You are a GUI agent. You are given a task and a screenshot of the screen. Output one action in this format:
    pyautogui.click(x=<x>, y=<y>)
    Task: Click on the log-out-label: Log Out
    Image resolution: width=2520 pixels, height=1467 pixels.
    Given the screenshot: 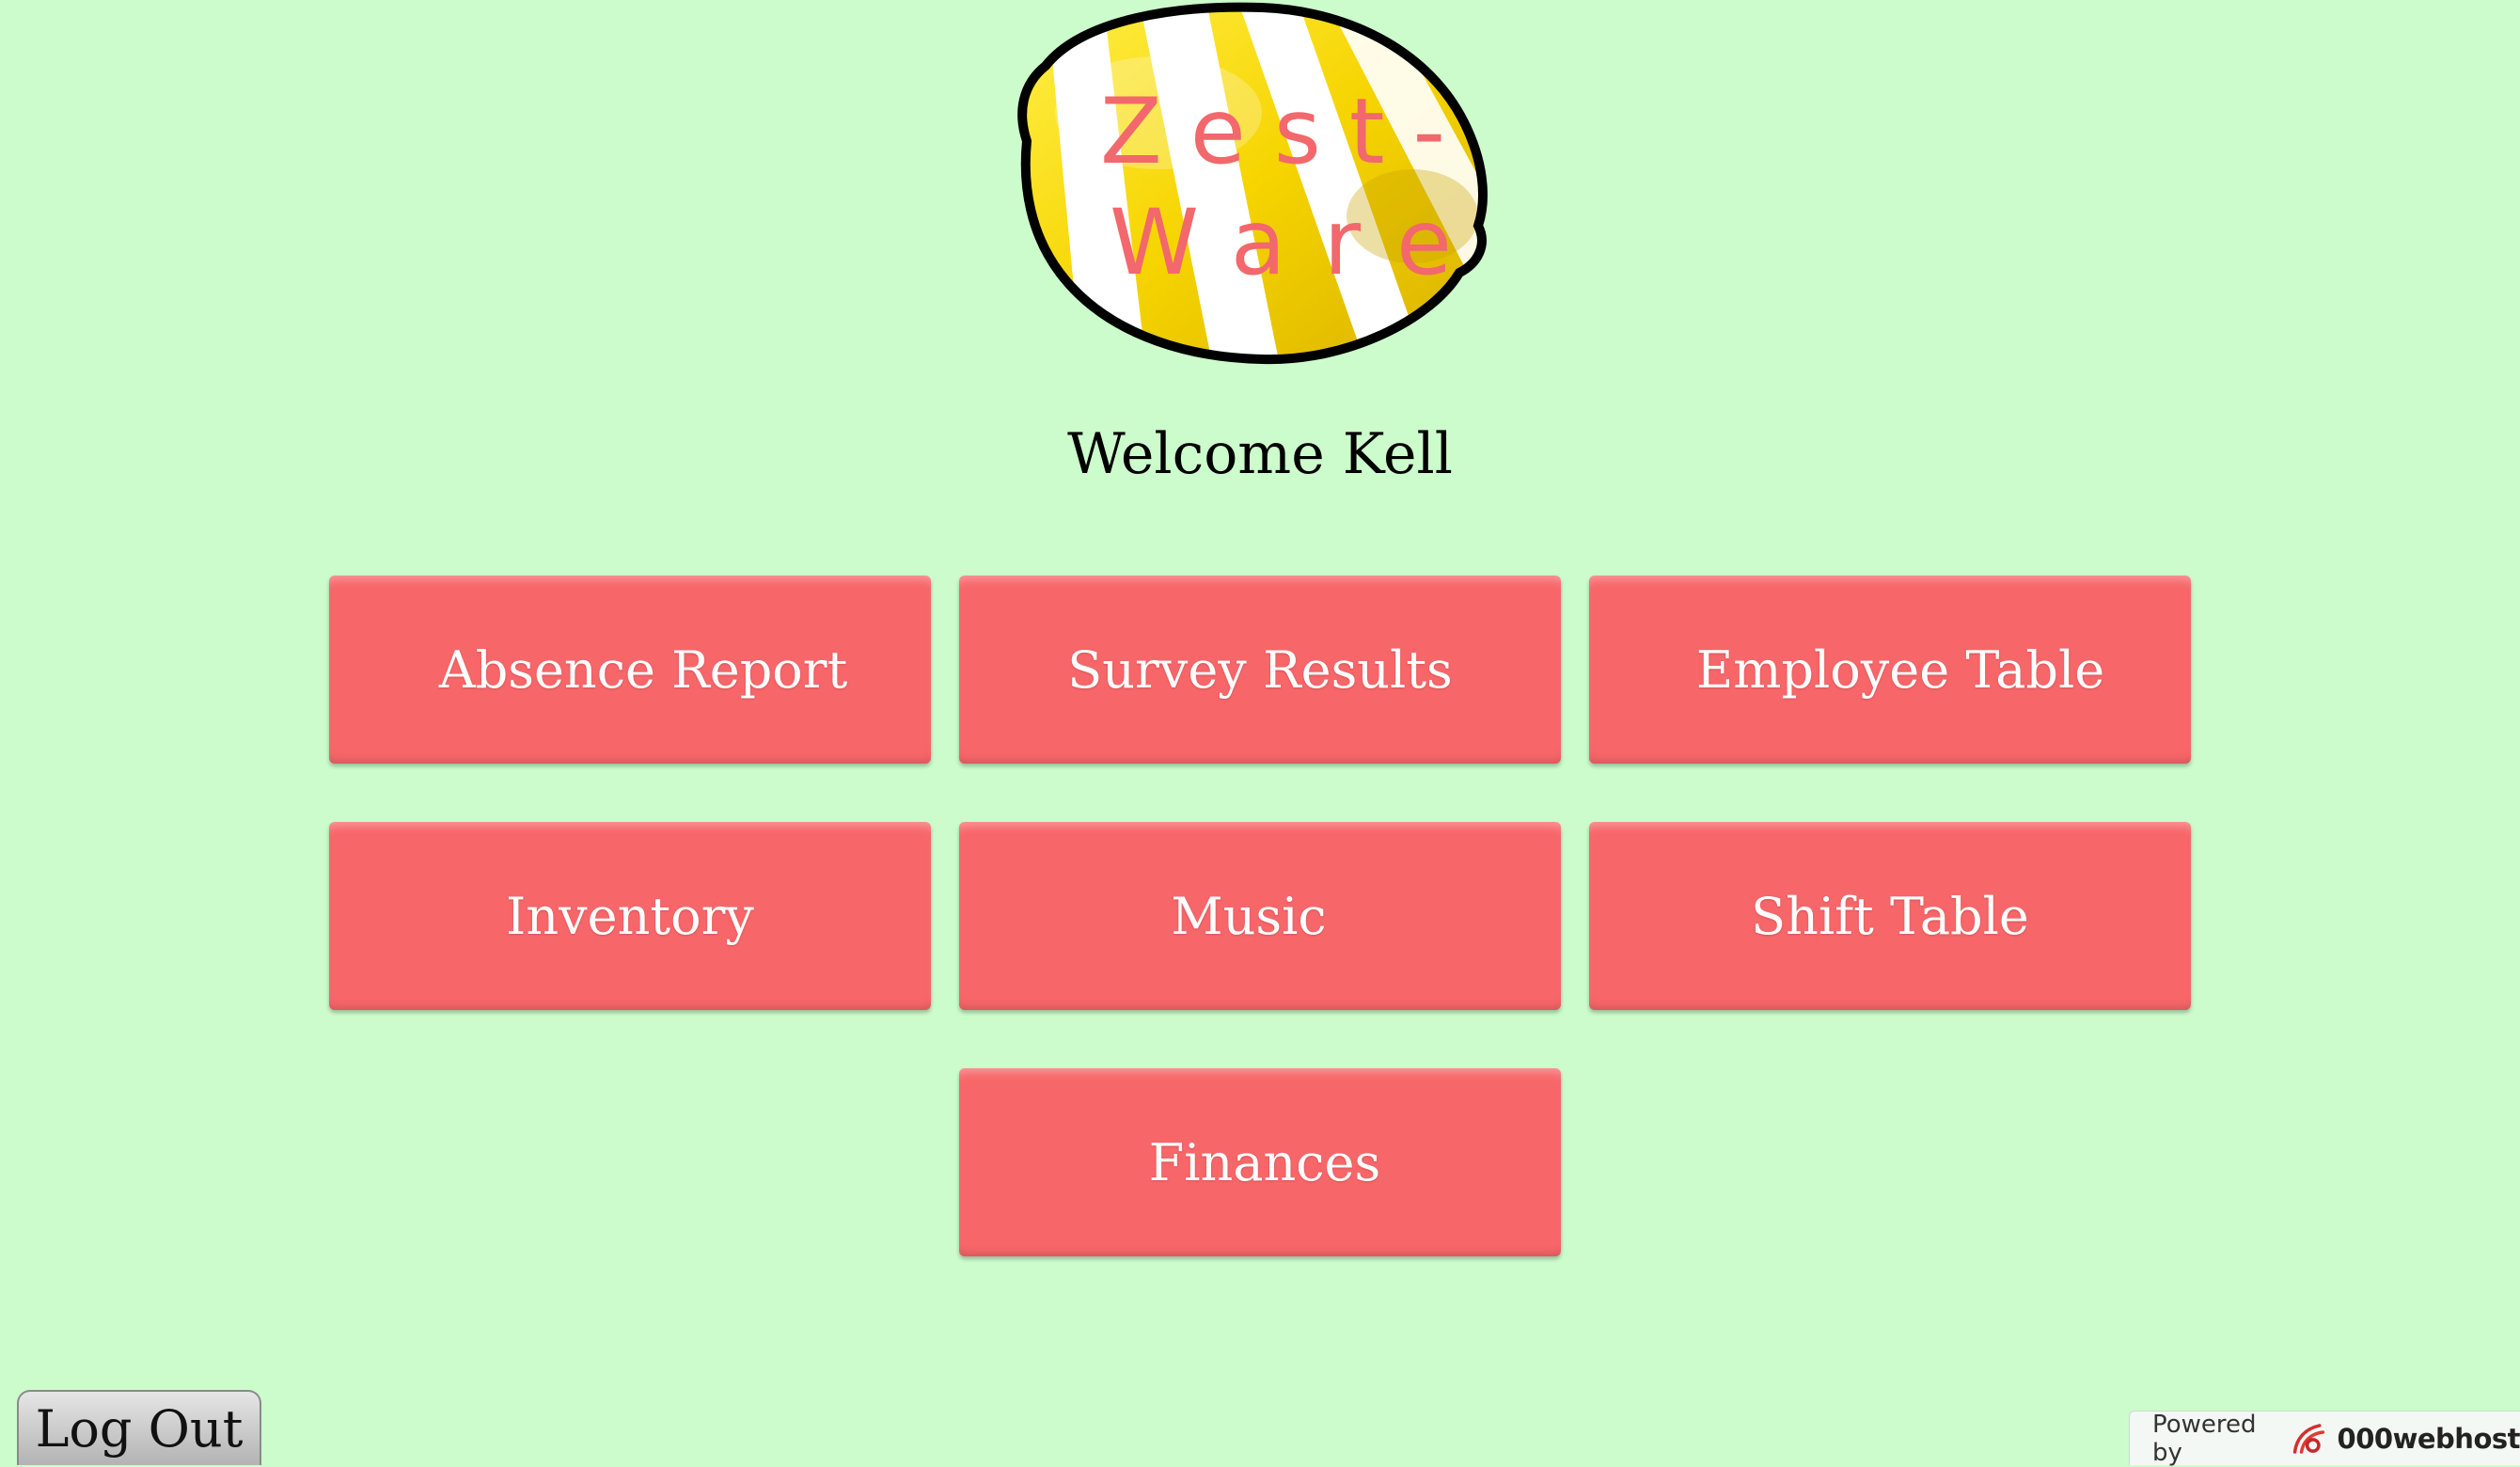 What is the action you would take?
    pyautogui.click(x=139, y=1428)
    